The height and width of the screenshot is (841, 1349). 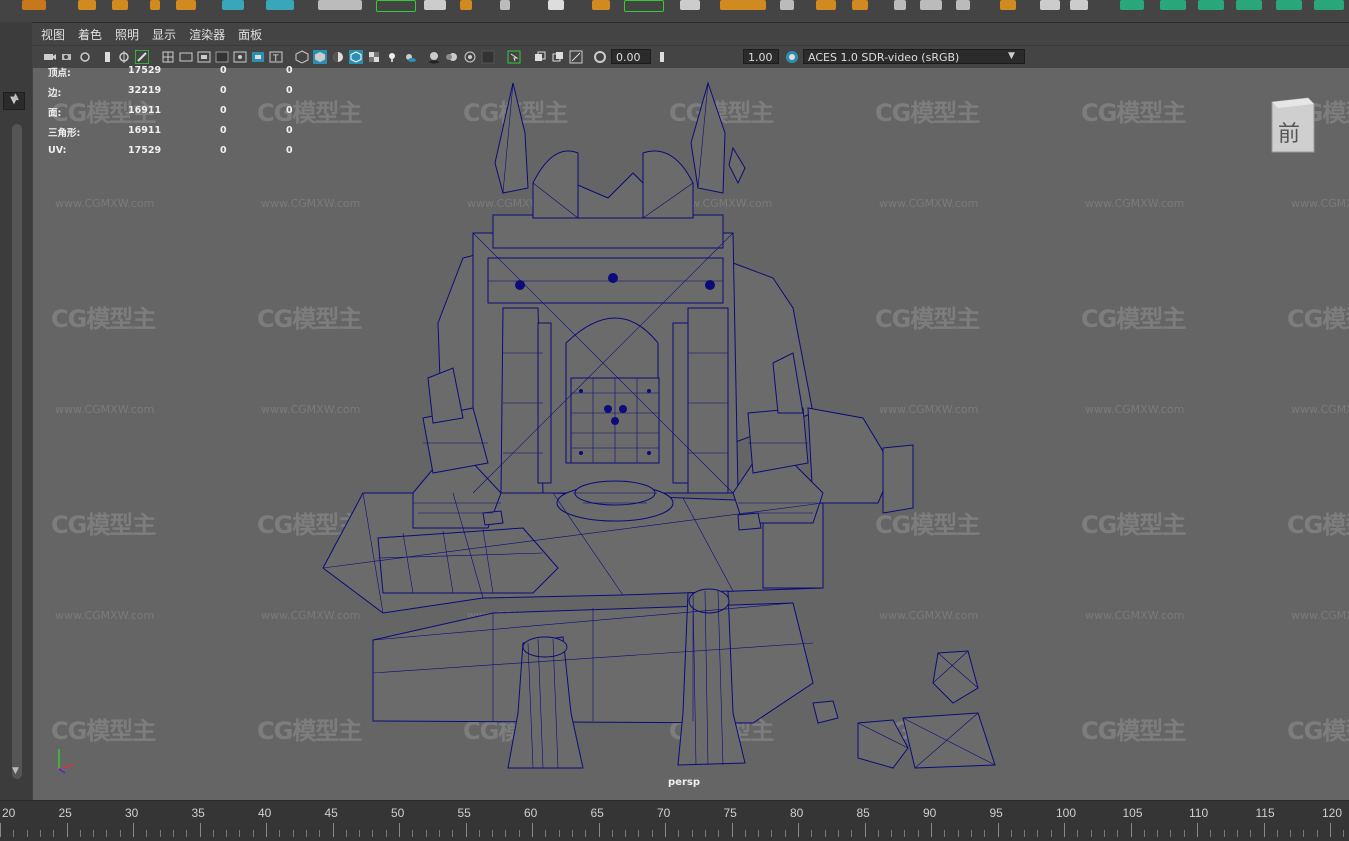 What do you see at coordinates (59, 73) in the screenshot?
I see `stat-label: 顶点:` at bounding box center [59, 73].